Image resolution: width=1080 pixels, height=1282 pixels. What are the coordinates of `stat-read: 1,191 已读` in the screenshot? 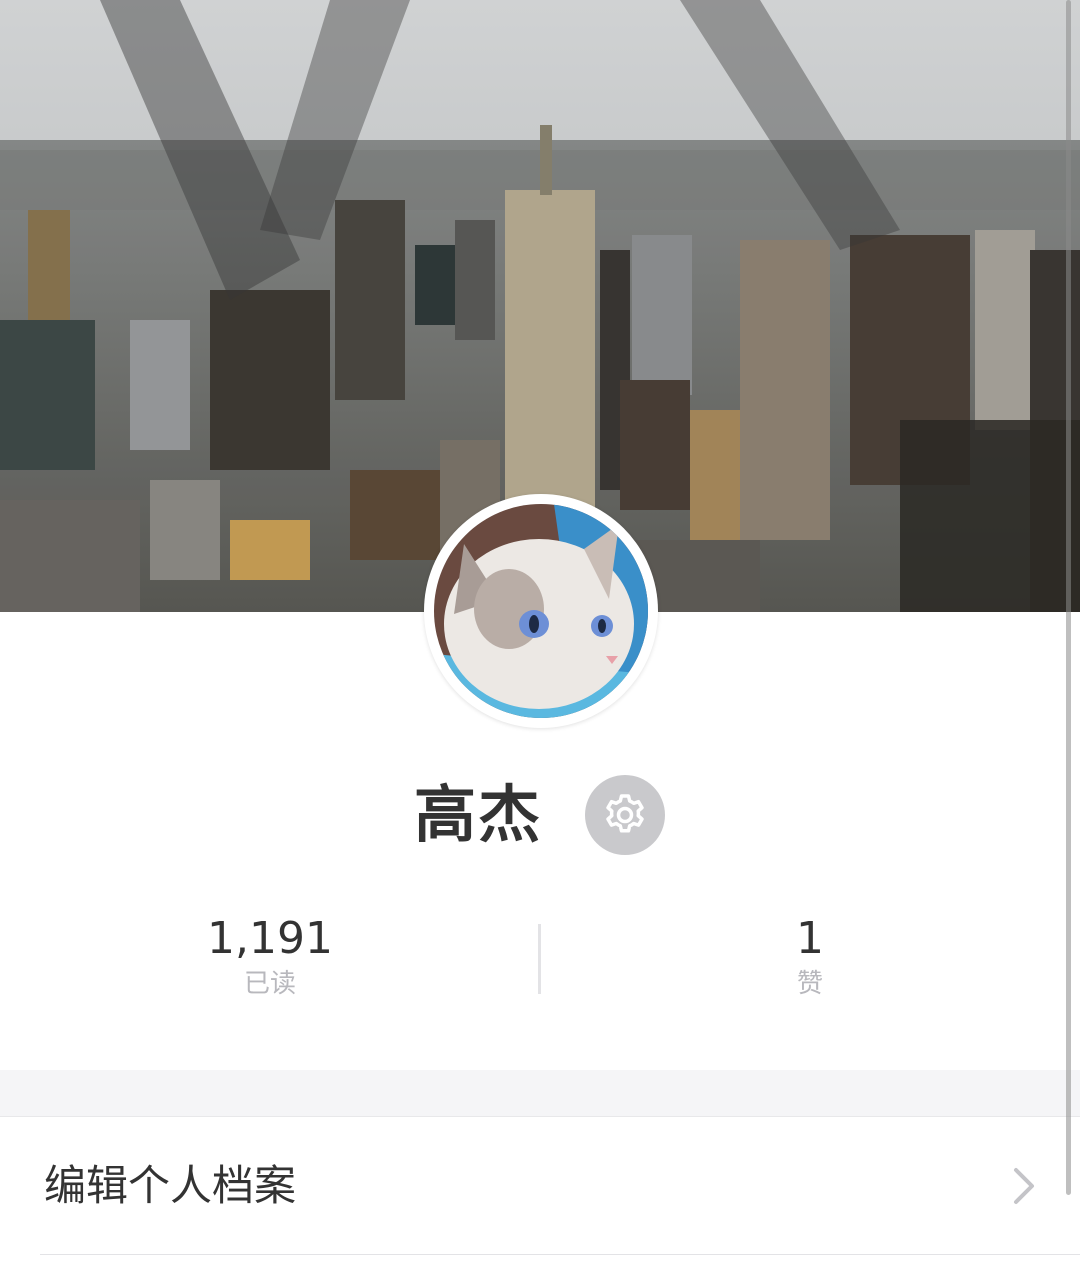 It's located at (270, 957).